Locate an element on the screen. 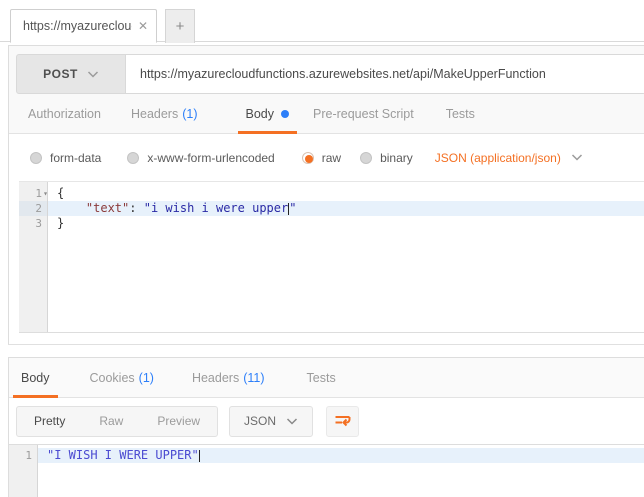  wrap-text-button is located at coordinates (343, 421).